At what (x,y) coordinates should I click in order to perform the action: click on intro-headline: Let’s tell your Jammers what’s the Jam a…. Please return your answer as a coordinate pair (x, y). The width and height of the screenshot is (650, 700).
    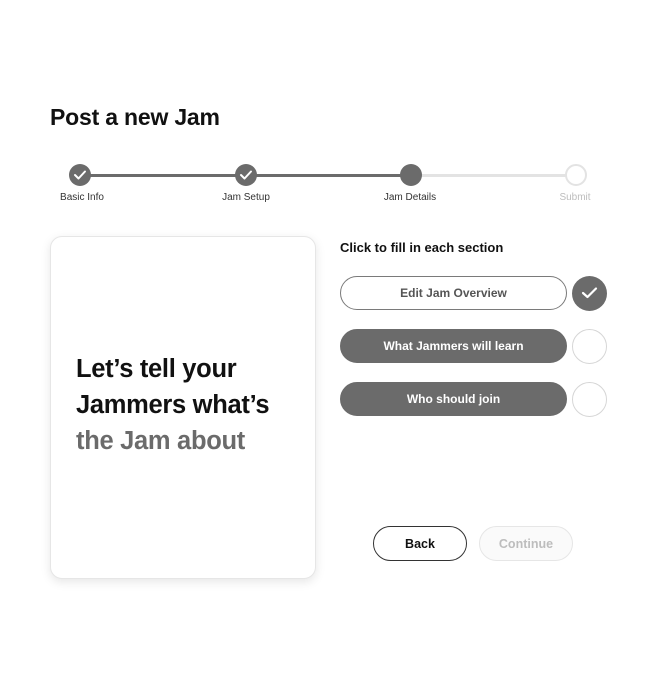
    Looking at the image, I should click on (173, 405).